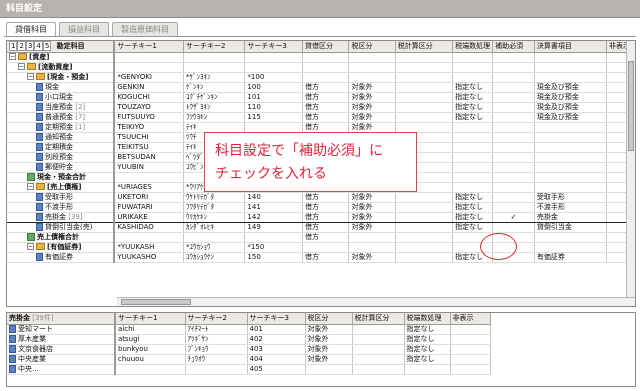  What do you see at coordinates (321, 67) in the screenshot?
I see `table-row: − [流動資産]` at bounding box center [321, 67].